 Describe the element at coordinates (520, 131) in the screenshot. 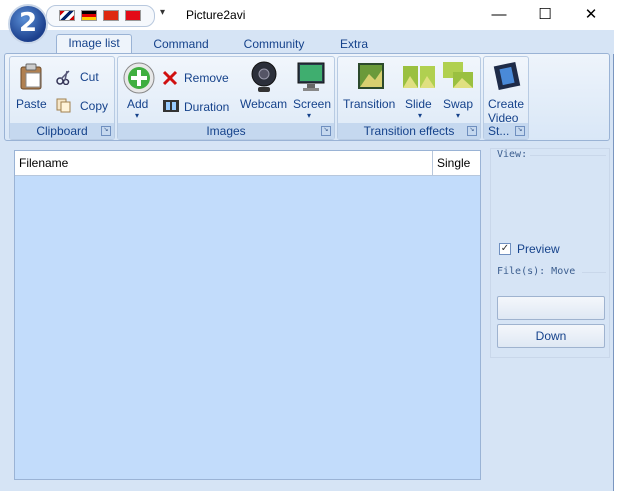

I see `start-launcher-icon: ↘` at that location.